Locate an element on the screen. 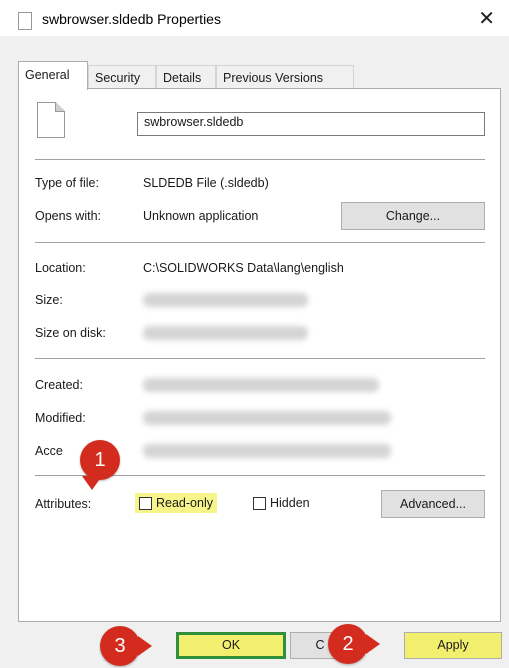 The image size is (509, 668). size-label: Size: is located at coordinates (49, 300).